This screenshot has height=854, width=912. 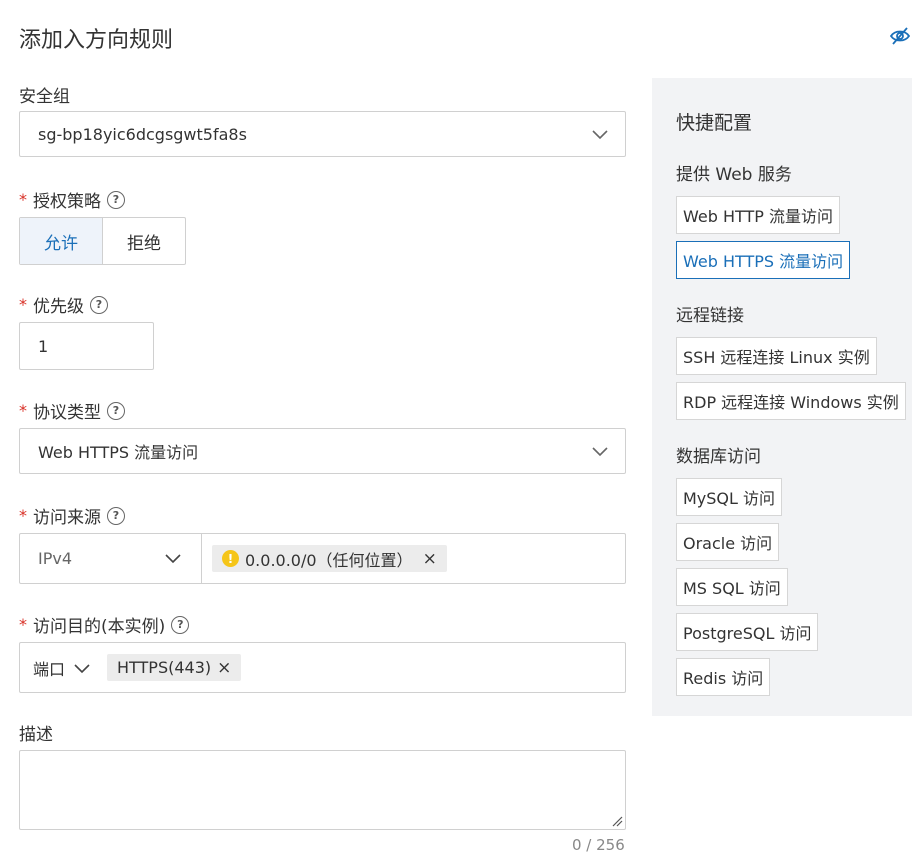 What do you see at coordinates (86, 346) in the screenshot?
I see `priority-input: 1` at bounding box center [86, 346].